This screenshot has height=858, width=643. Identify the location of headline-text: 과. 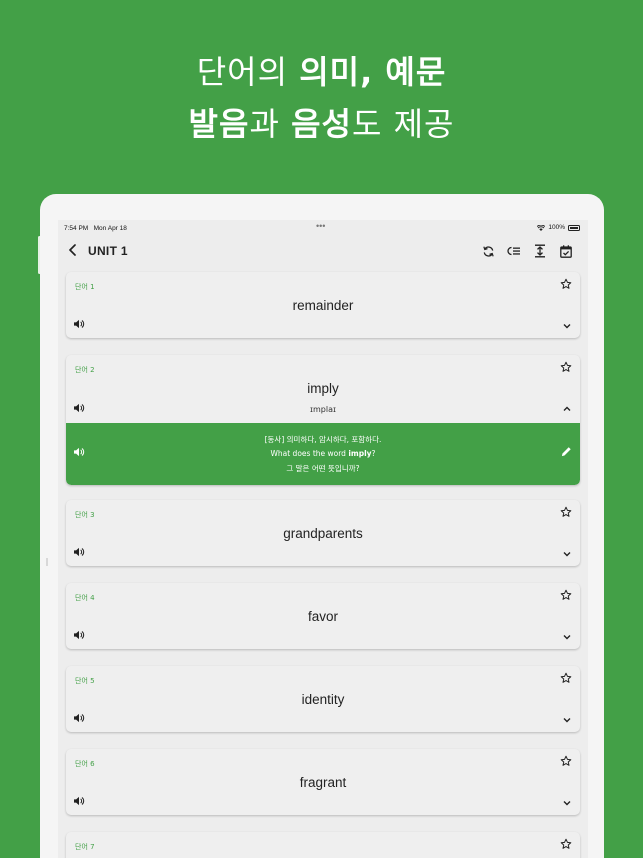
(270, 124).